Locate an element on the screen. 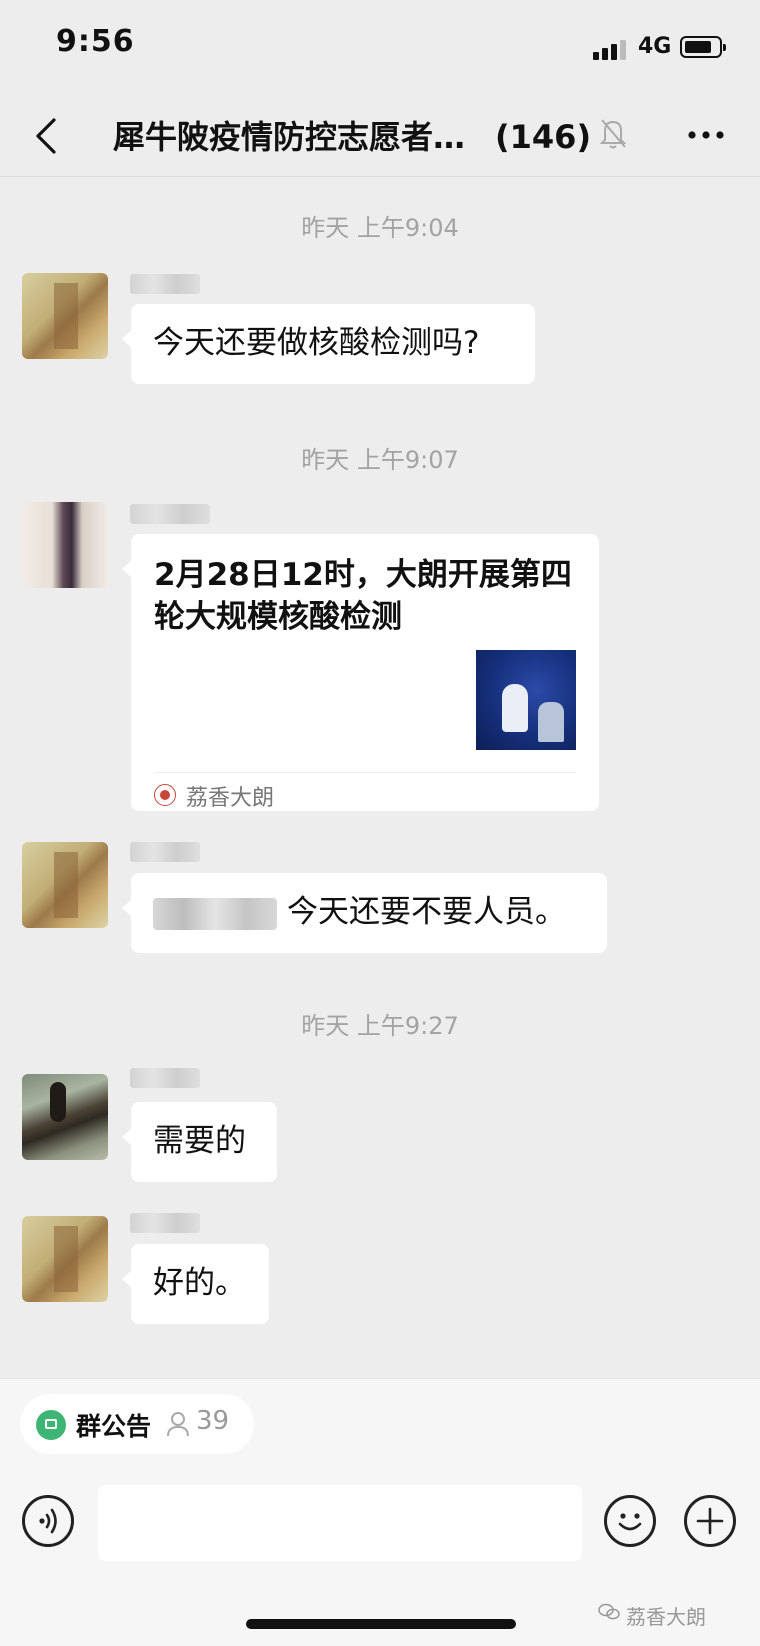  member-count: (146) is located at coordinates (543, 137).